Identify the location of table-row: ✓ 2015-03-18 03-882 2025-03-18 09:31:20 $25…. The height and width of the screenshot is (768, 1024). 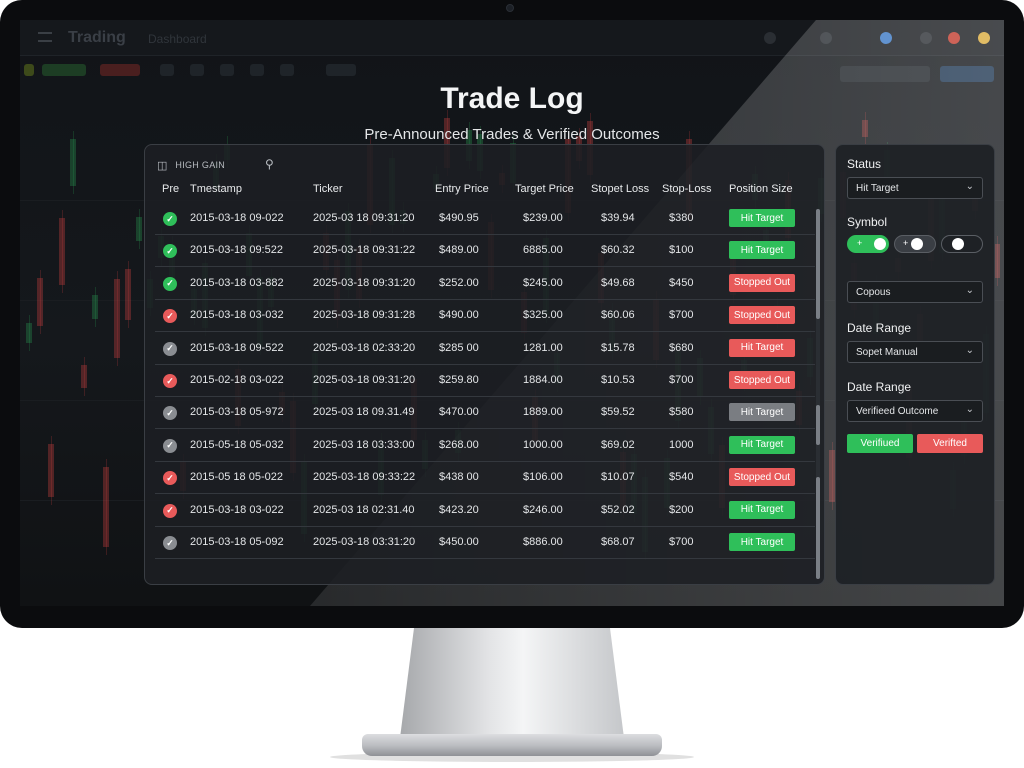
(485, 284).